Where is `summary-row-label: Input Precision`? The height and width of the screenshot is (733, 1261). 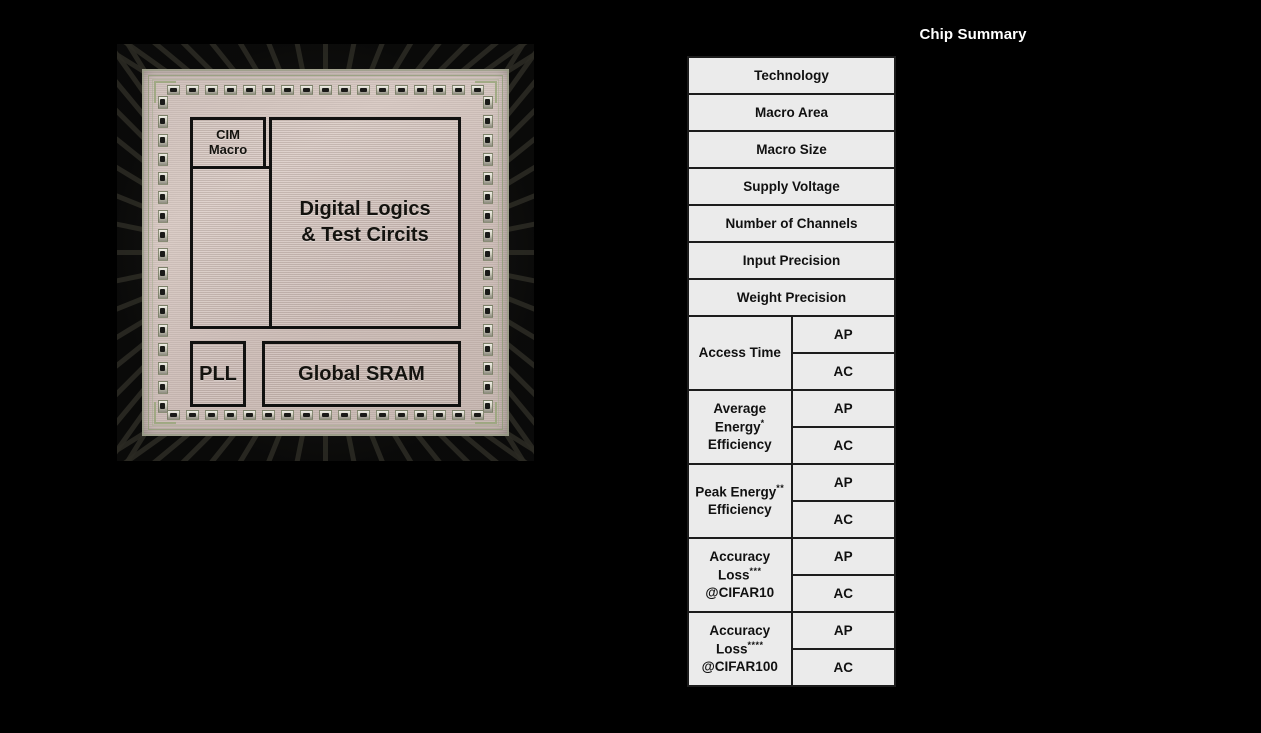 summary-row-label: Input Precision is located at coordinates (791, 260).